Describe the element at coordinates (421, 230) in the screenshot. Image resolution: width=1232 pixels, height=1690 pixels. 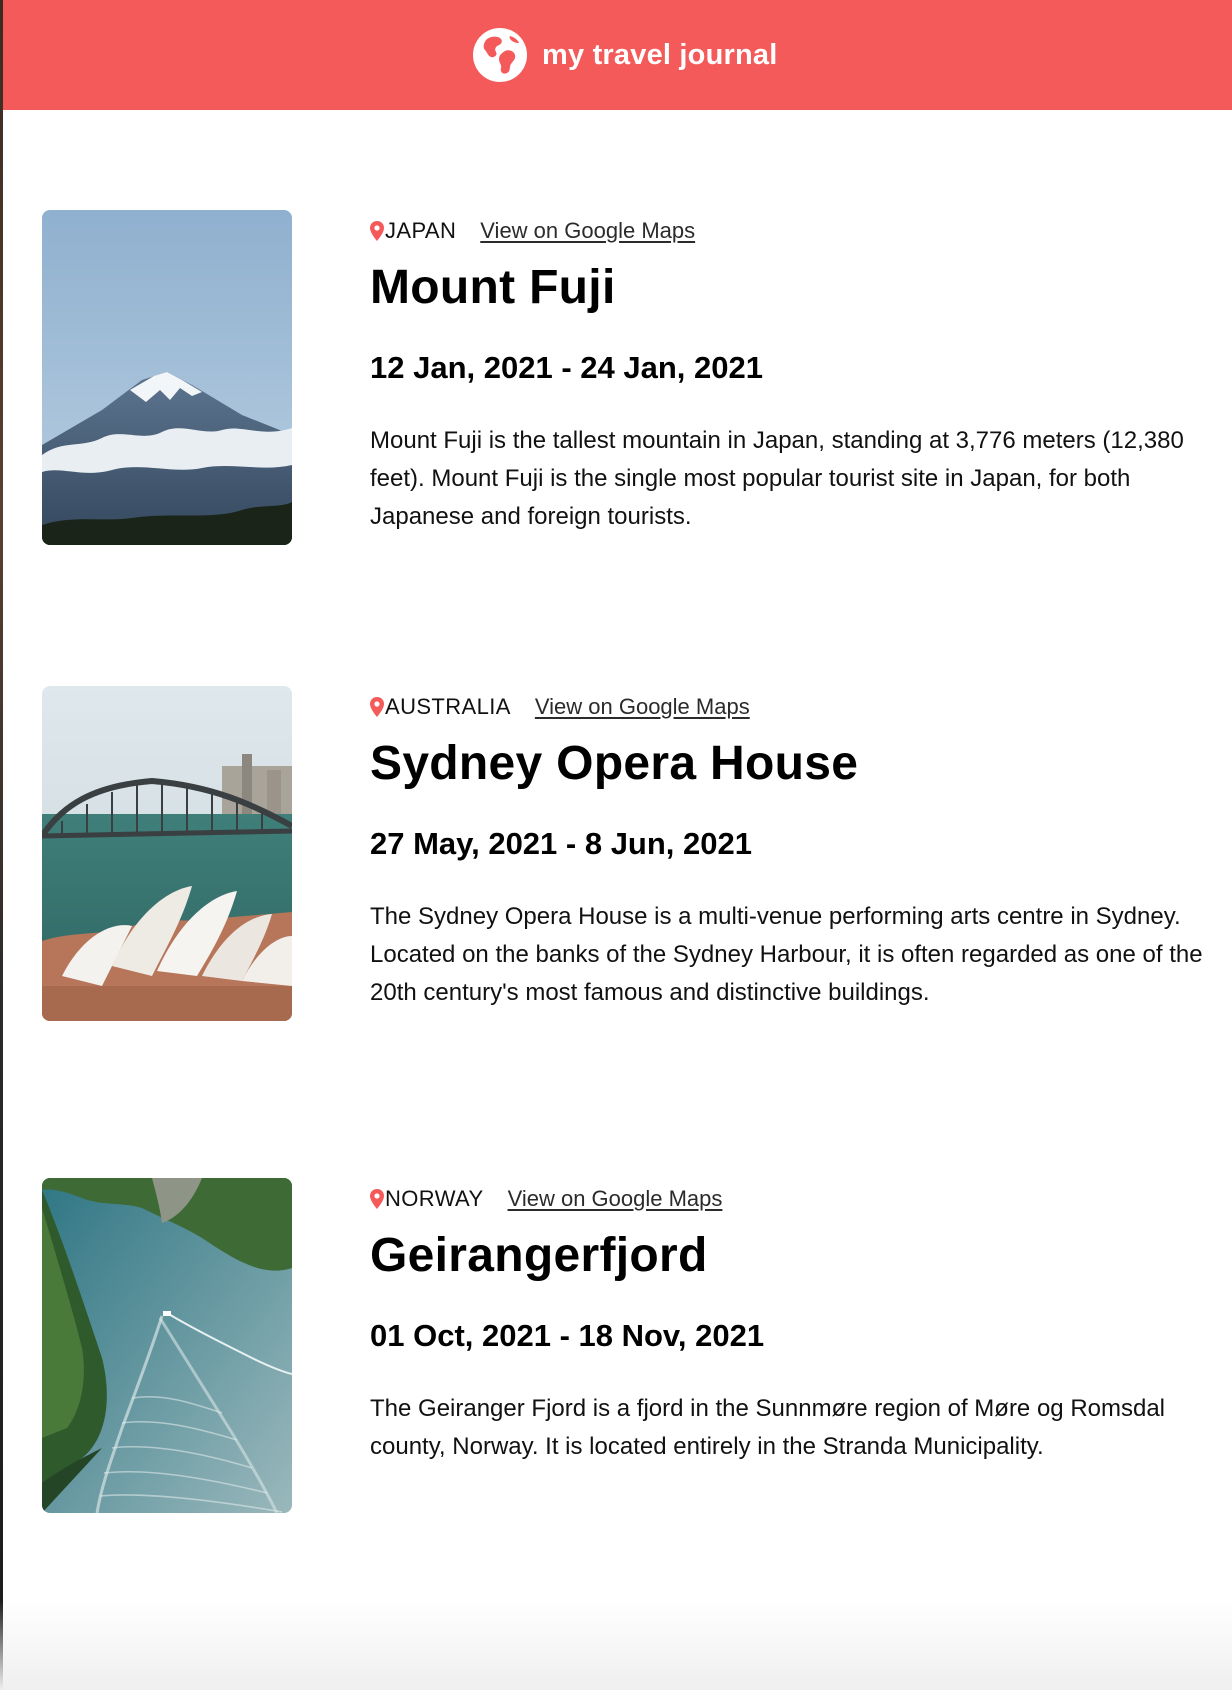
I see `country-label: JAPAN` at that location.